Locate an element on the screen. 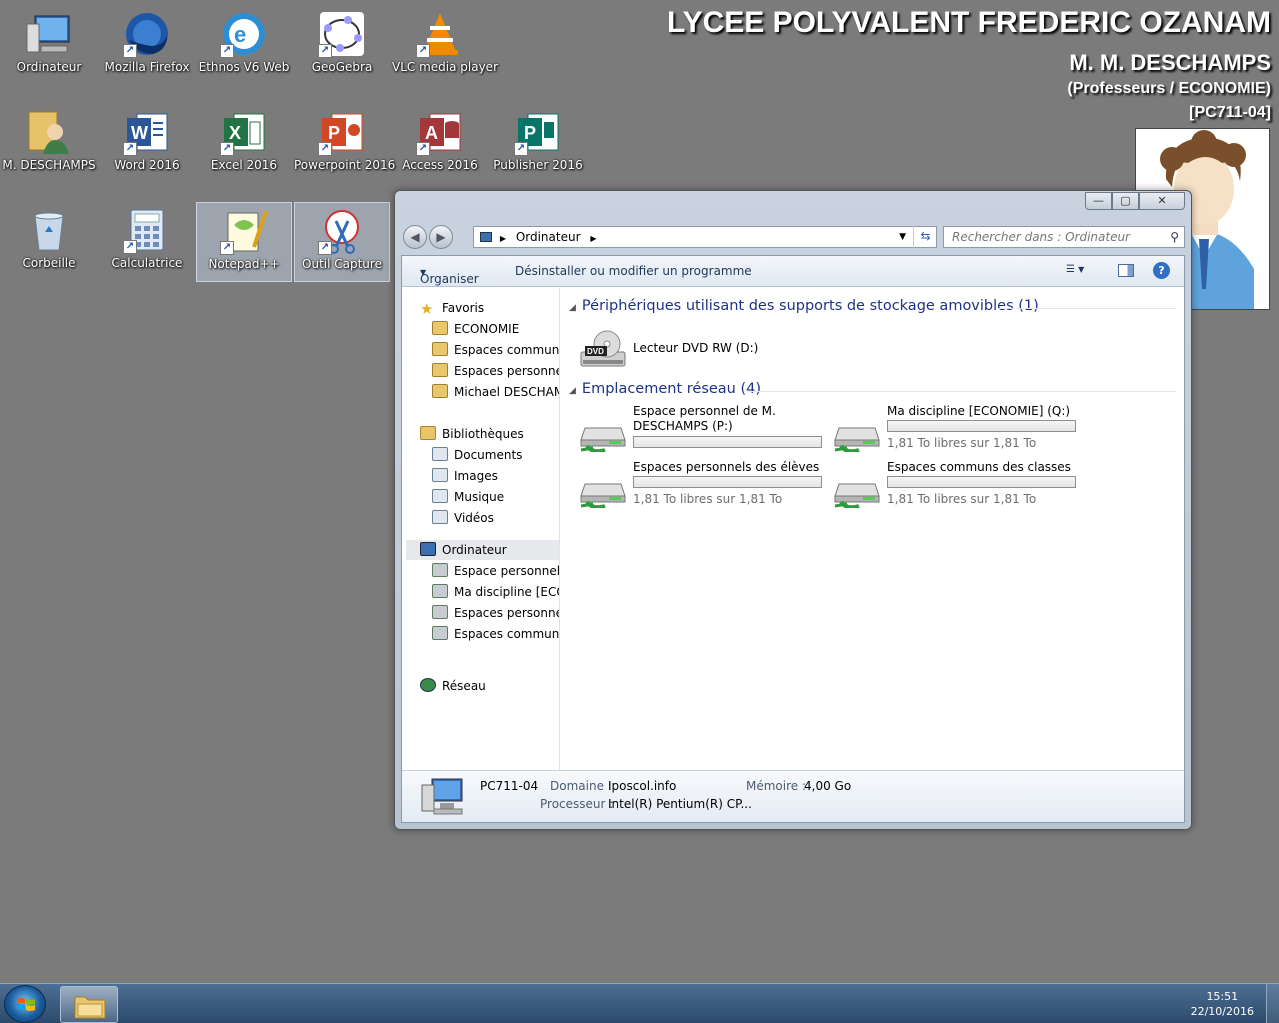 This screenshot has height=1023, width=1279. desktop-icon-notepadpp: ↗ Notepad++ is located at coordinates (244, 242).